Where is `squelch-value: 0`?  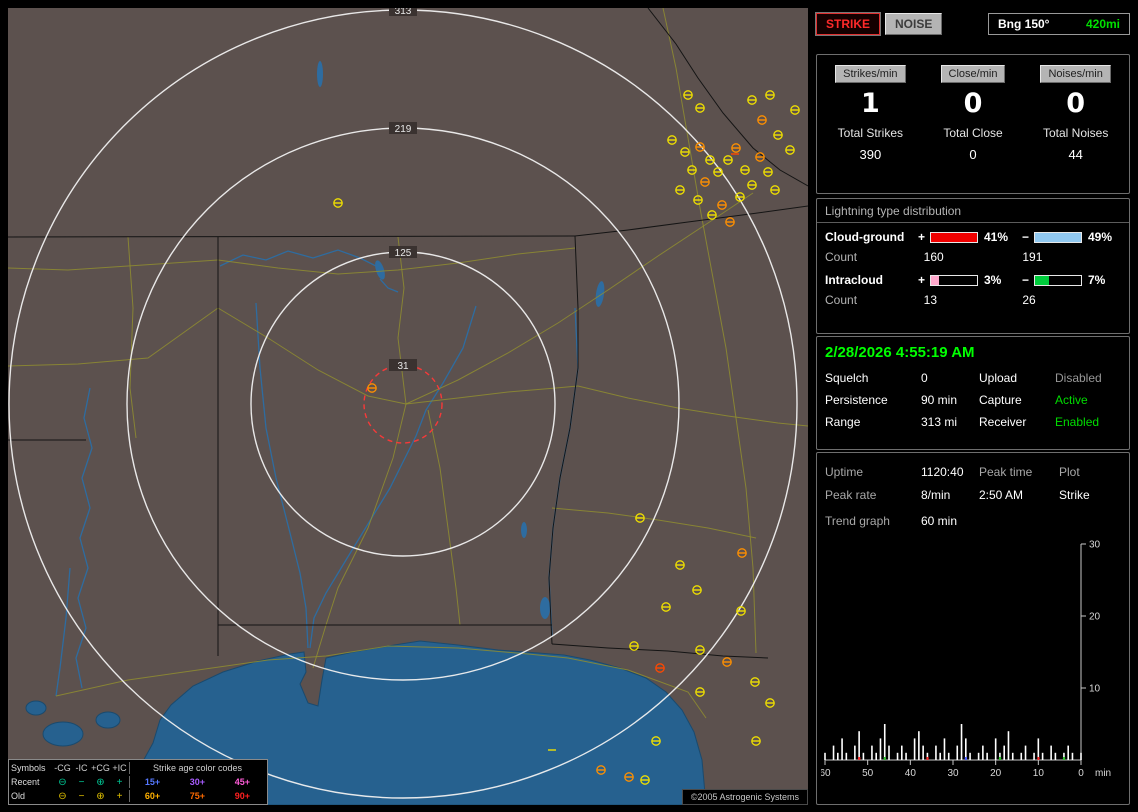 squelch-value: 0 is located at coordinates (924, 378).